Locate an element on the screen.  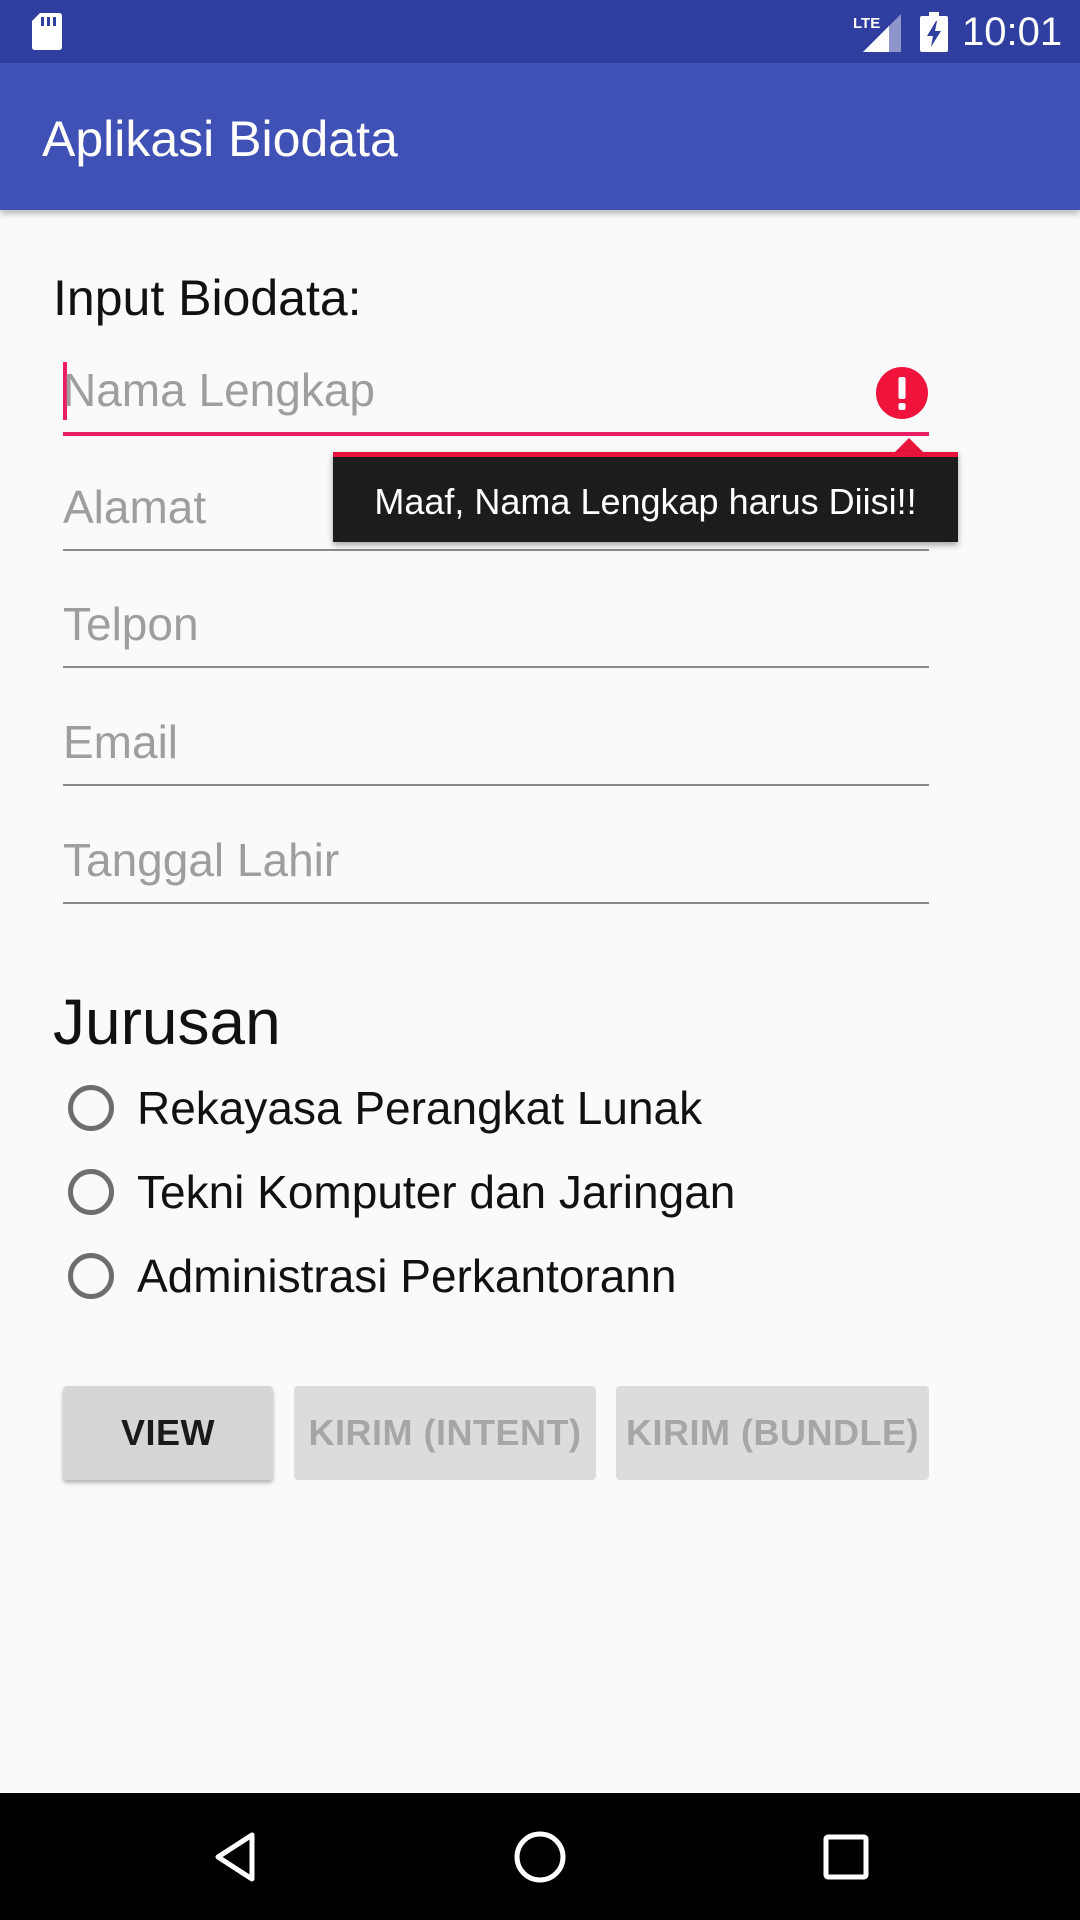
status-bar: LTE 10:01 is located at coordinates (540, 31).